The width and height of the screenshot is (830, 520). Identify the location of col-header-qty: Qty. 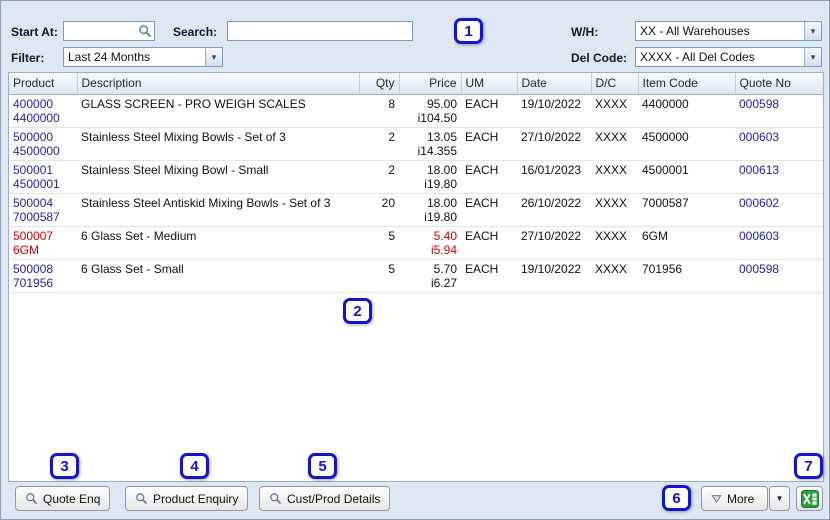
(379, 84).